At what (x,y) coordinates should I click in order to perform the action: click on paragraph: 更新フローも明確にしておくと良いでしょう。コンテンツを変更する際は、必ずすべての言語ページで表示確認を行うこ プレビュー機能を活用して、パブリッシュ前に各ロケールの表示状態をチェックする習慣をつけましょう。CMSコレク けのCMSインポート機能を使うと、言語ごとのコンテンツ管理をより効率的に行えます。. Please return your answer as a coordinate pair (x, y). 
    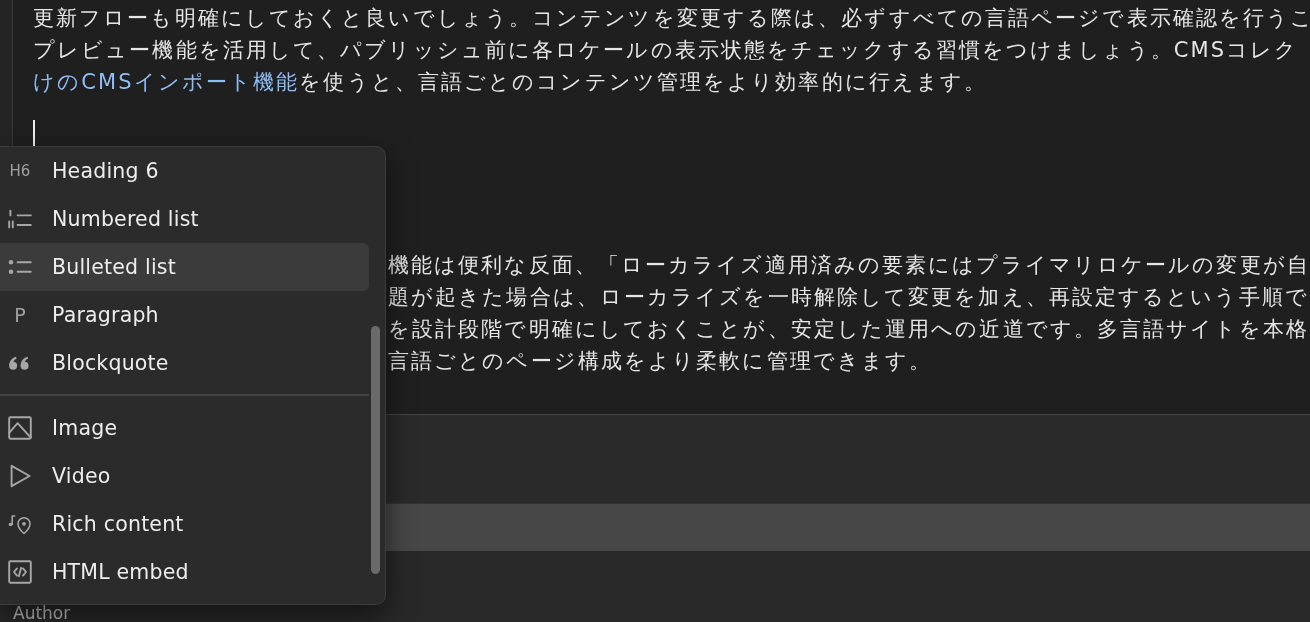
    Looking at the image, I should click on (671, 50).